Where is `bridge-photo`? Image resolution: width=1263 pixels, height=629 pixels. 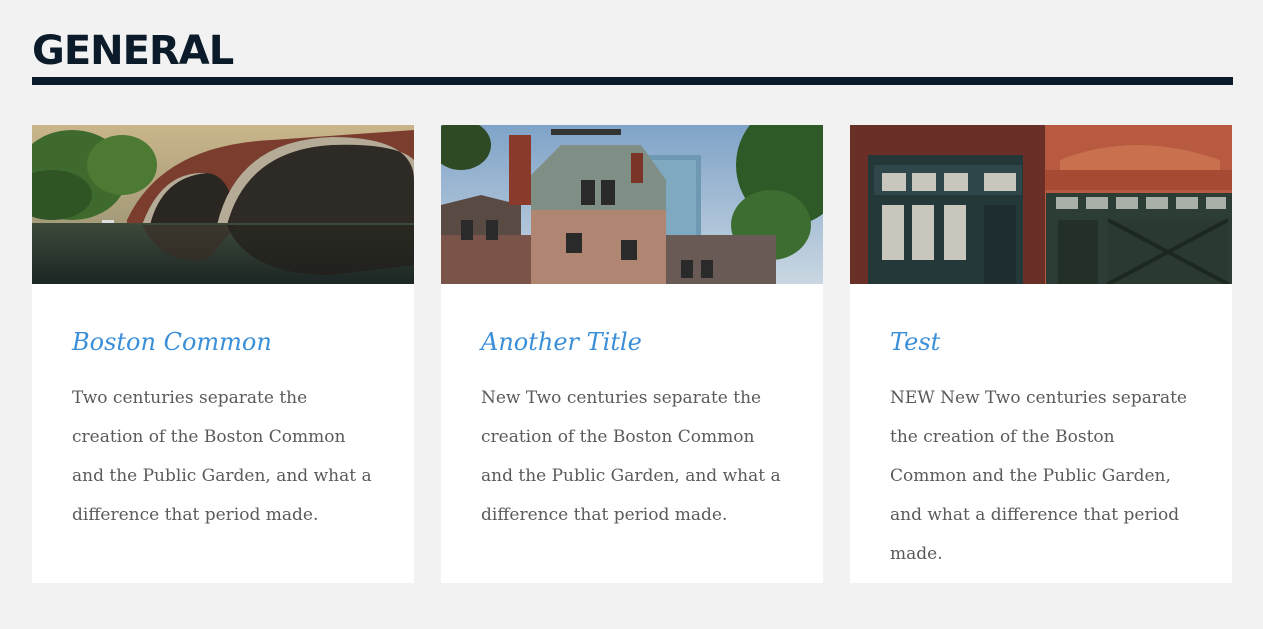 bridge-photo is located at coordinates (223, 204).